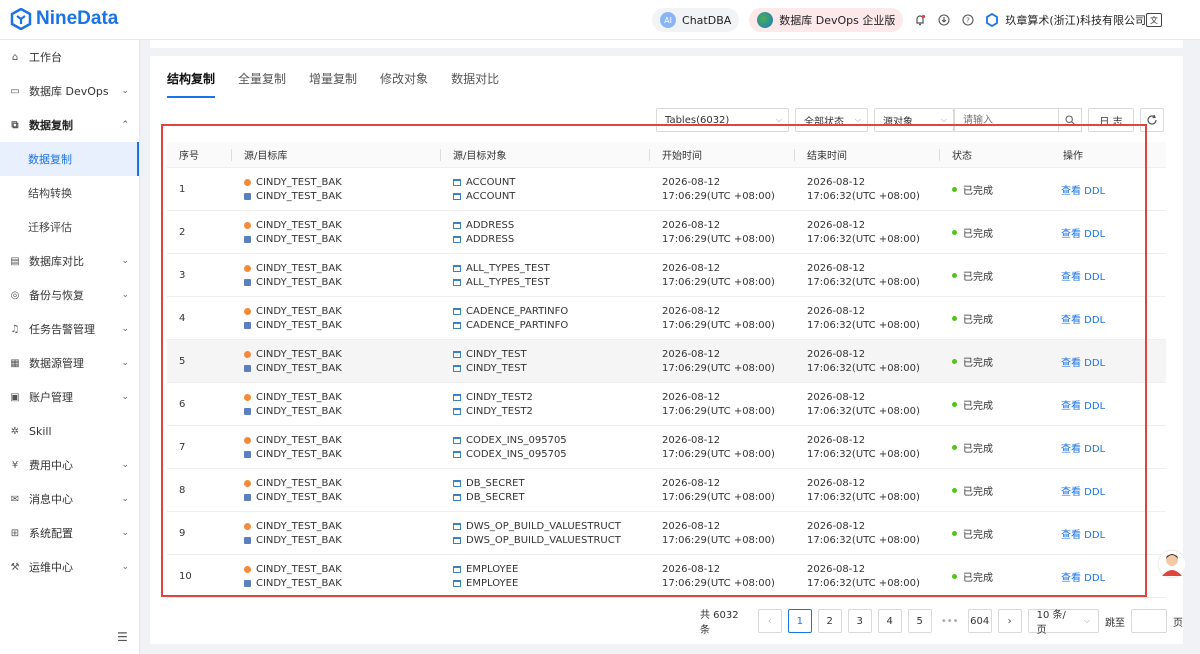 The width and height of the screenshot is (1200, 654). Describe the element at coordinates (1152, 120) in the screenshot. I see `refresh-icon` at that location.